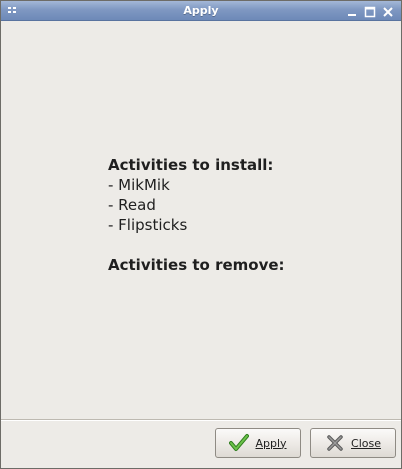  What do you see at coordinates (148, 225) in the screenshot?
I see `install-item-flipsticks: - Flipsticks` at bounding box center [148, 225].